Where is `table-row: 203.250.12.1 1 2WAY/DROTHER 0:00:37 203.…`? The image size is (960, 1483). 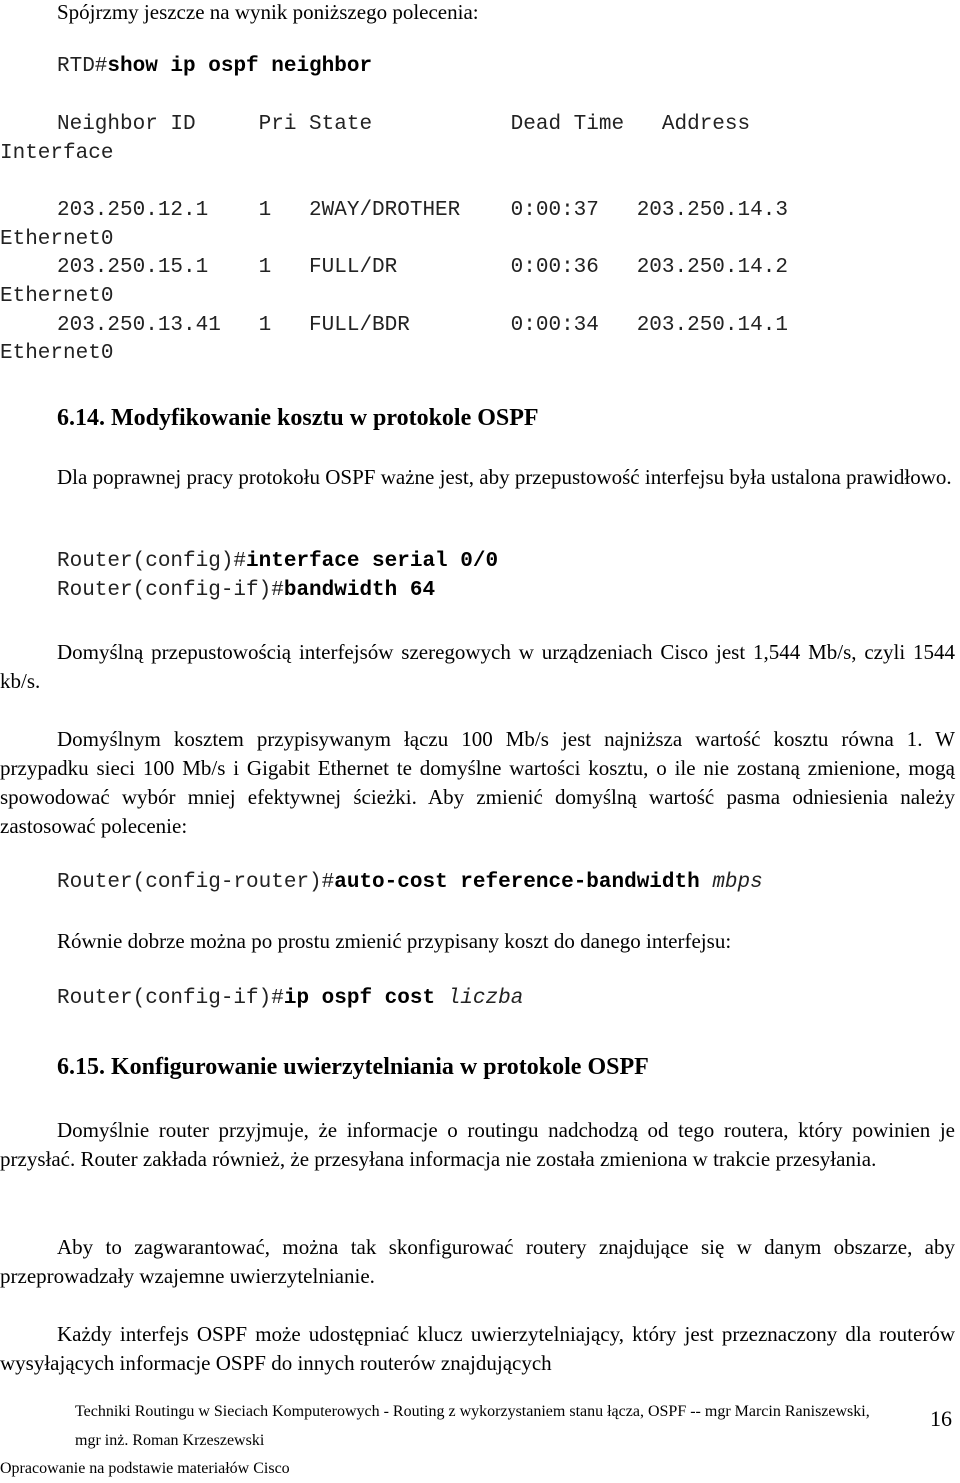 table-row: 203.250.12.1 1 2WAY/DROTHER 0:00:37 203.… is located at coordinates (422, 210).